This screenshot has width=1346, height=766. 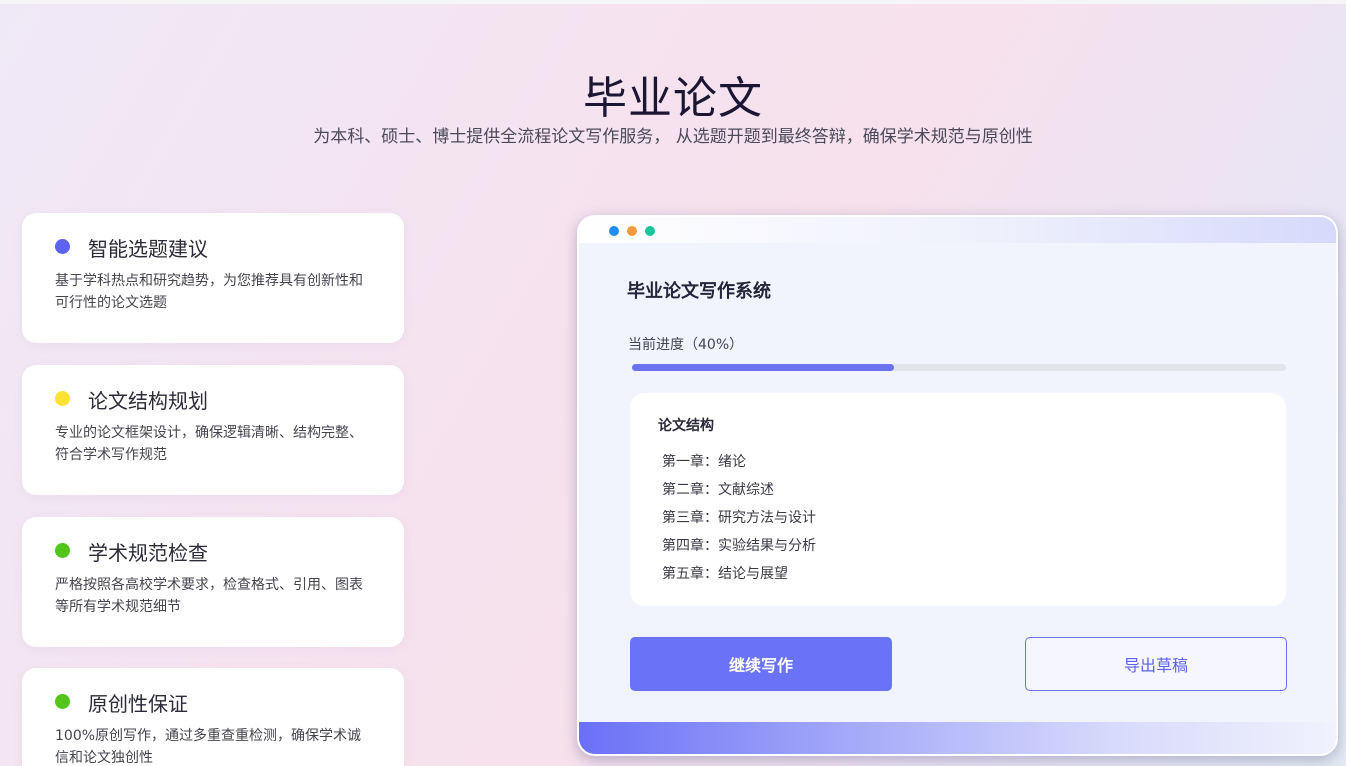 What do you see at coordinates (673, 98) in the screenshot?
I see `page-title: 毕业论文` at bounding box center [673, 98].